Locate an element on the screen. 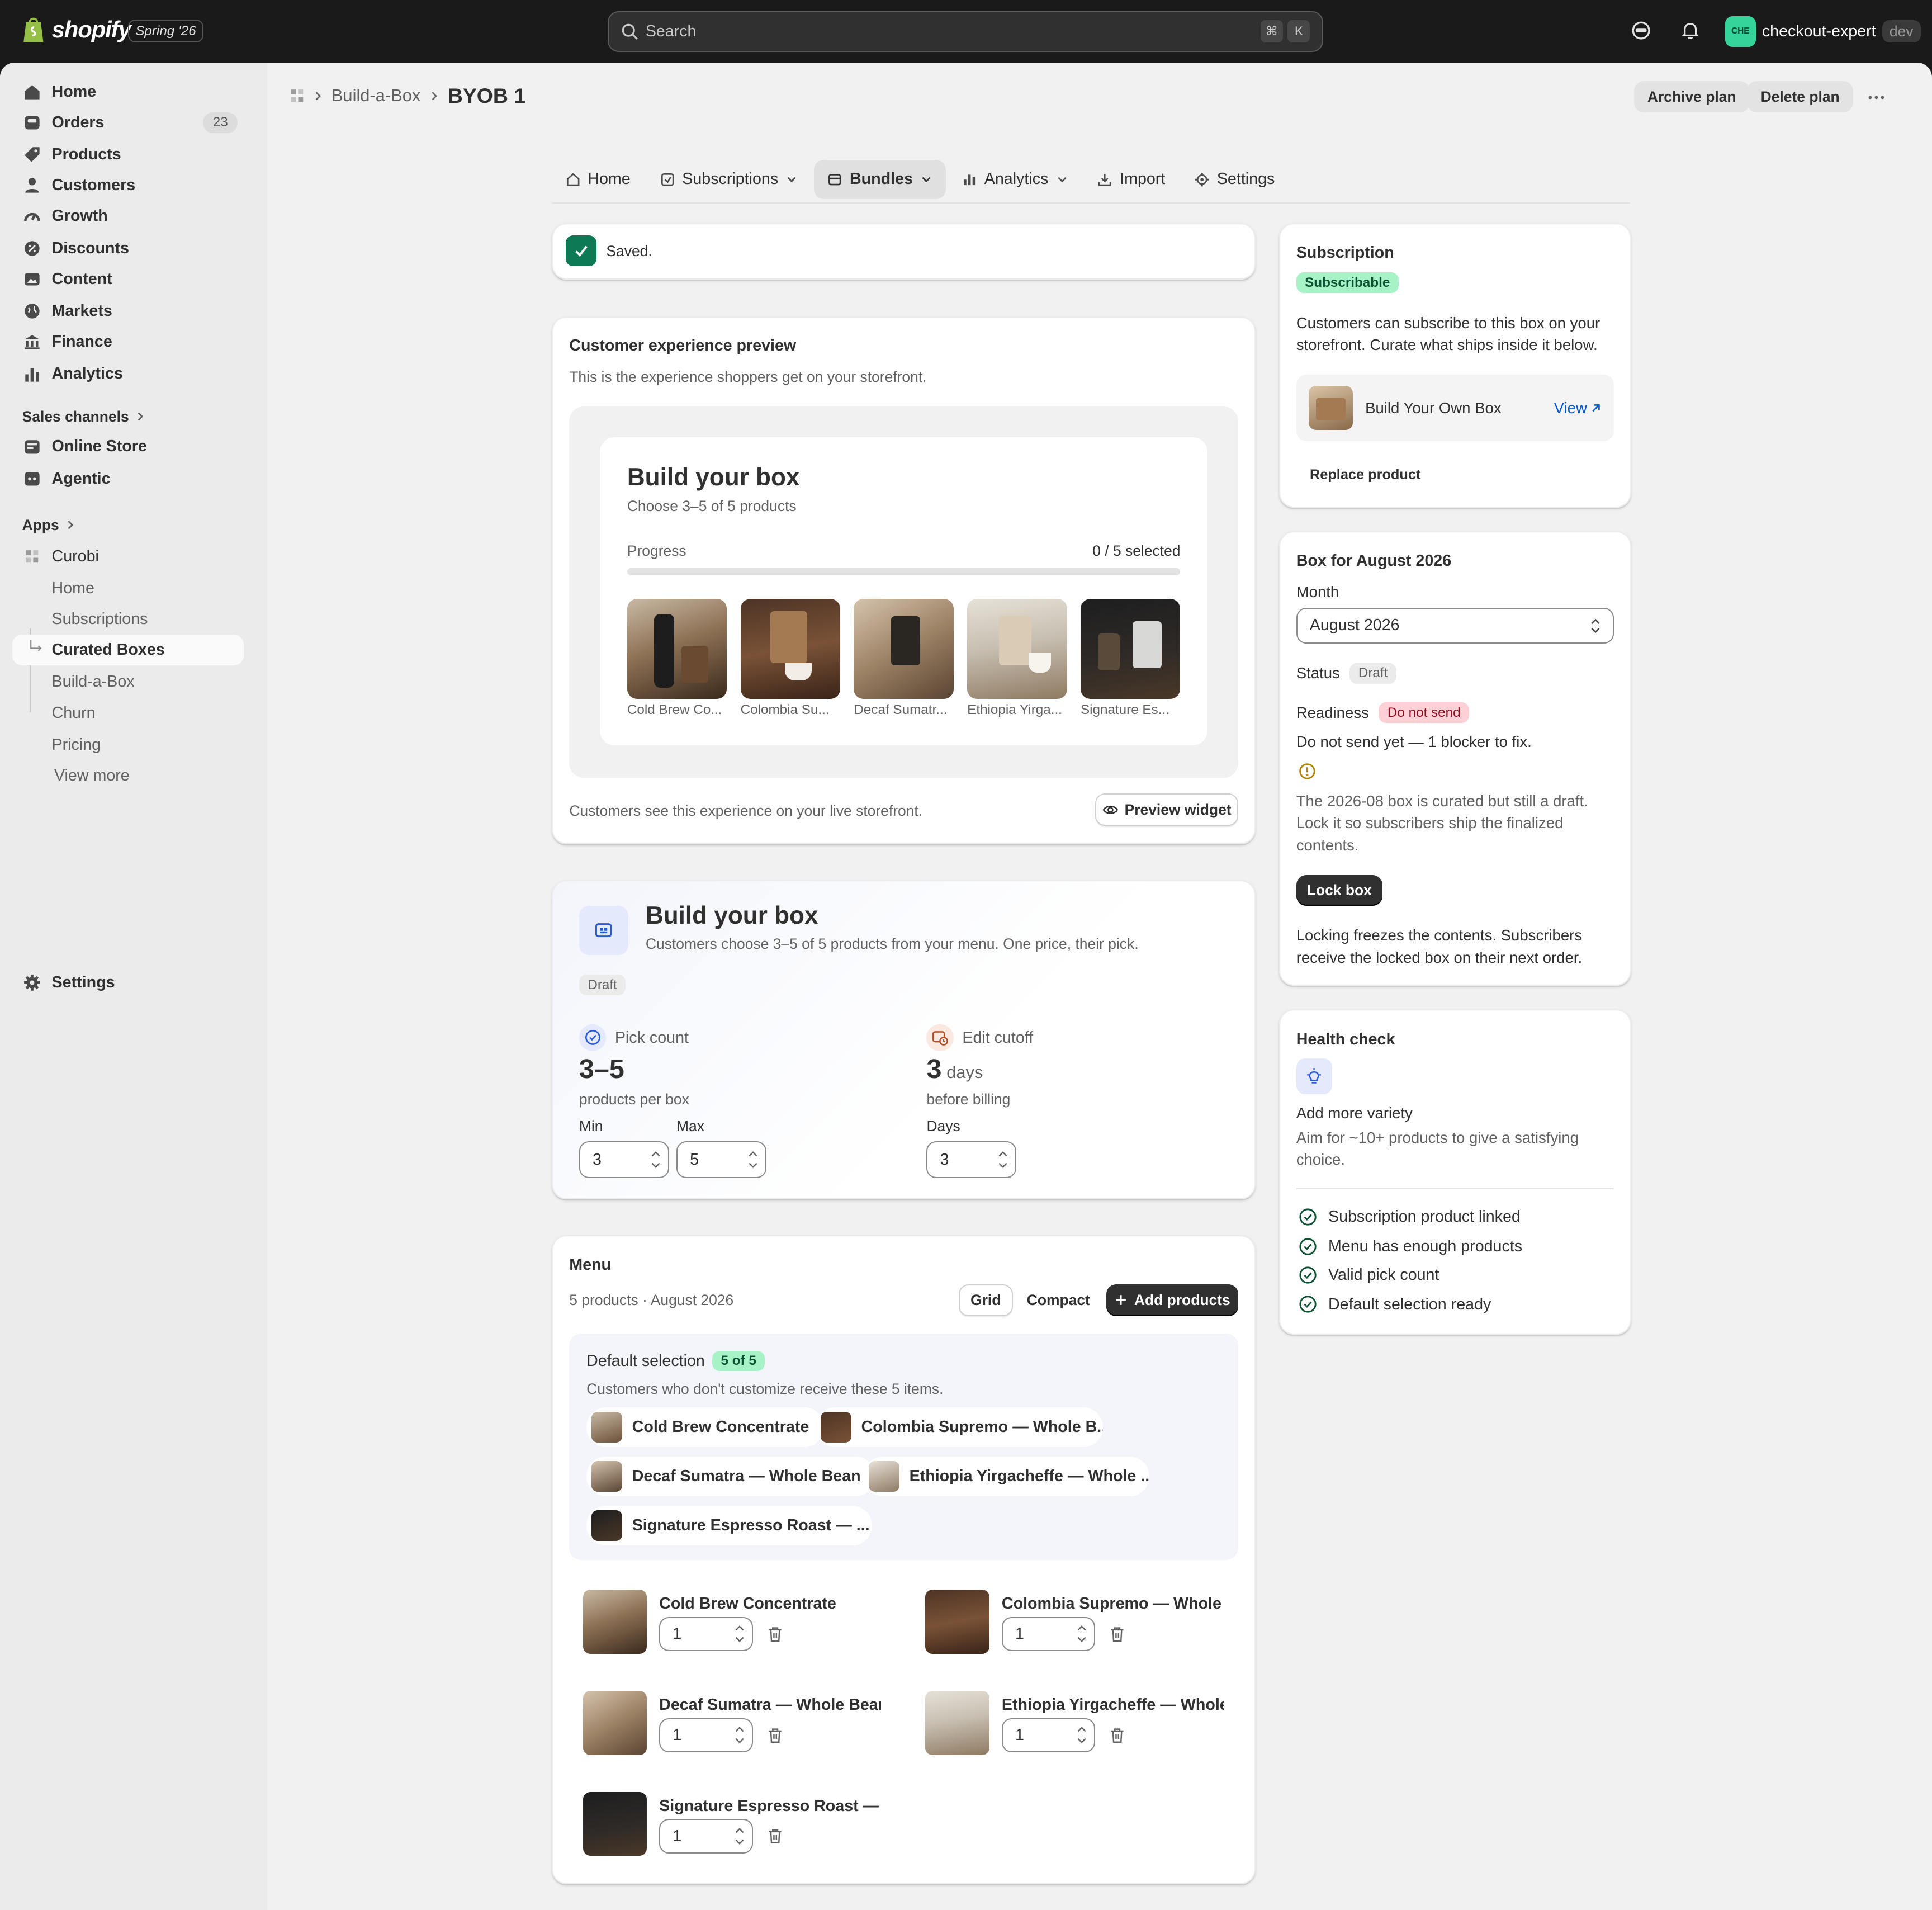 The height and width of the screenshot is (1910, 1932). sidebar-item-discounts: Discounts is located at coordinates (128, 249).